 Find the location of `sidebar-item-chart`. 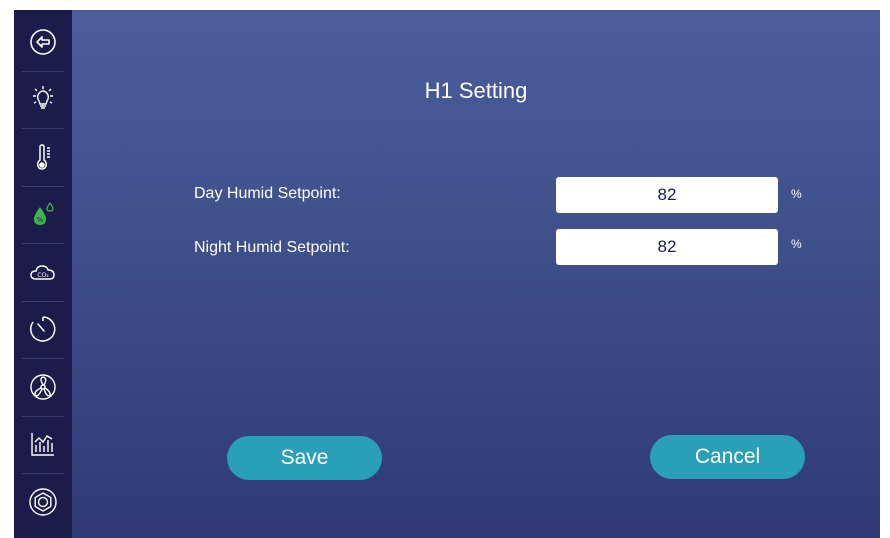

sidebar-item-chart is located at coordinates (43, 444).